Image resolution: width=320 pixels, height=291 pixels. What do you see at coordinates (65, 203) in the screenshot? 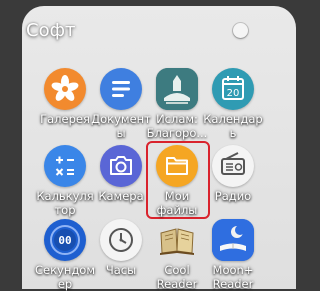
I see `app-label-calculator: Калькуля тор` at bounding box center [65, 203].